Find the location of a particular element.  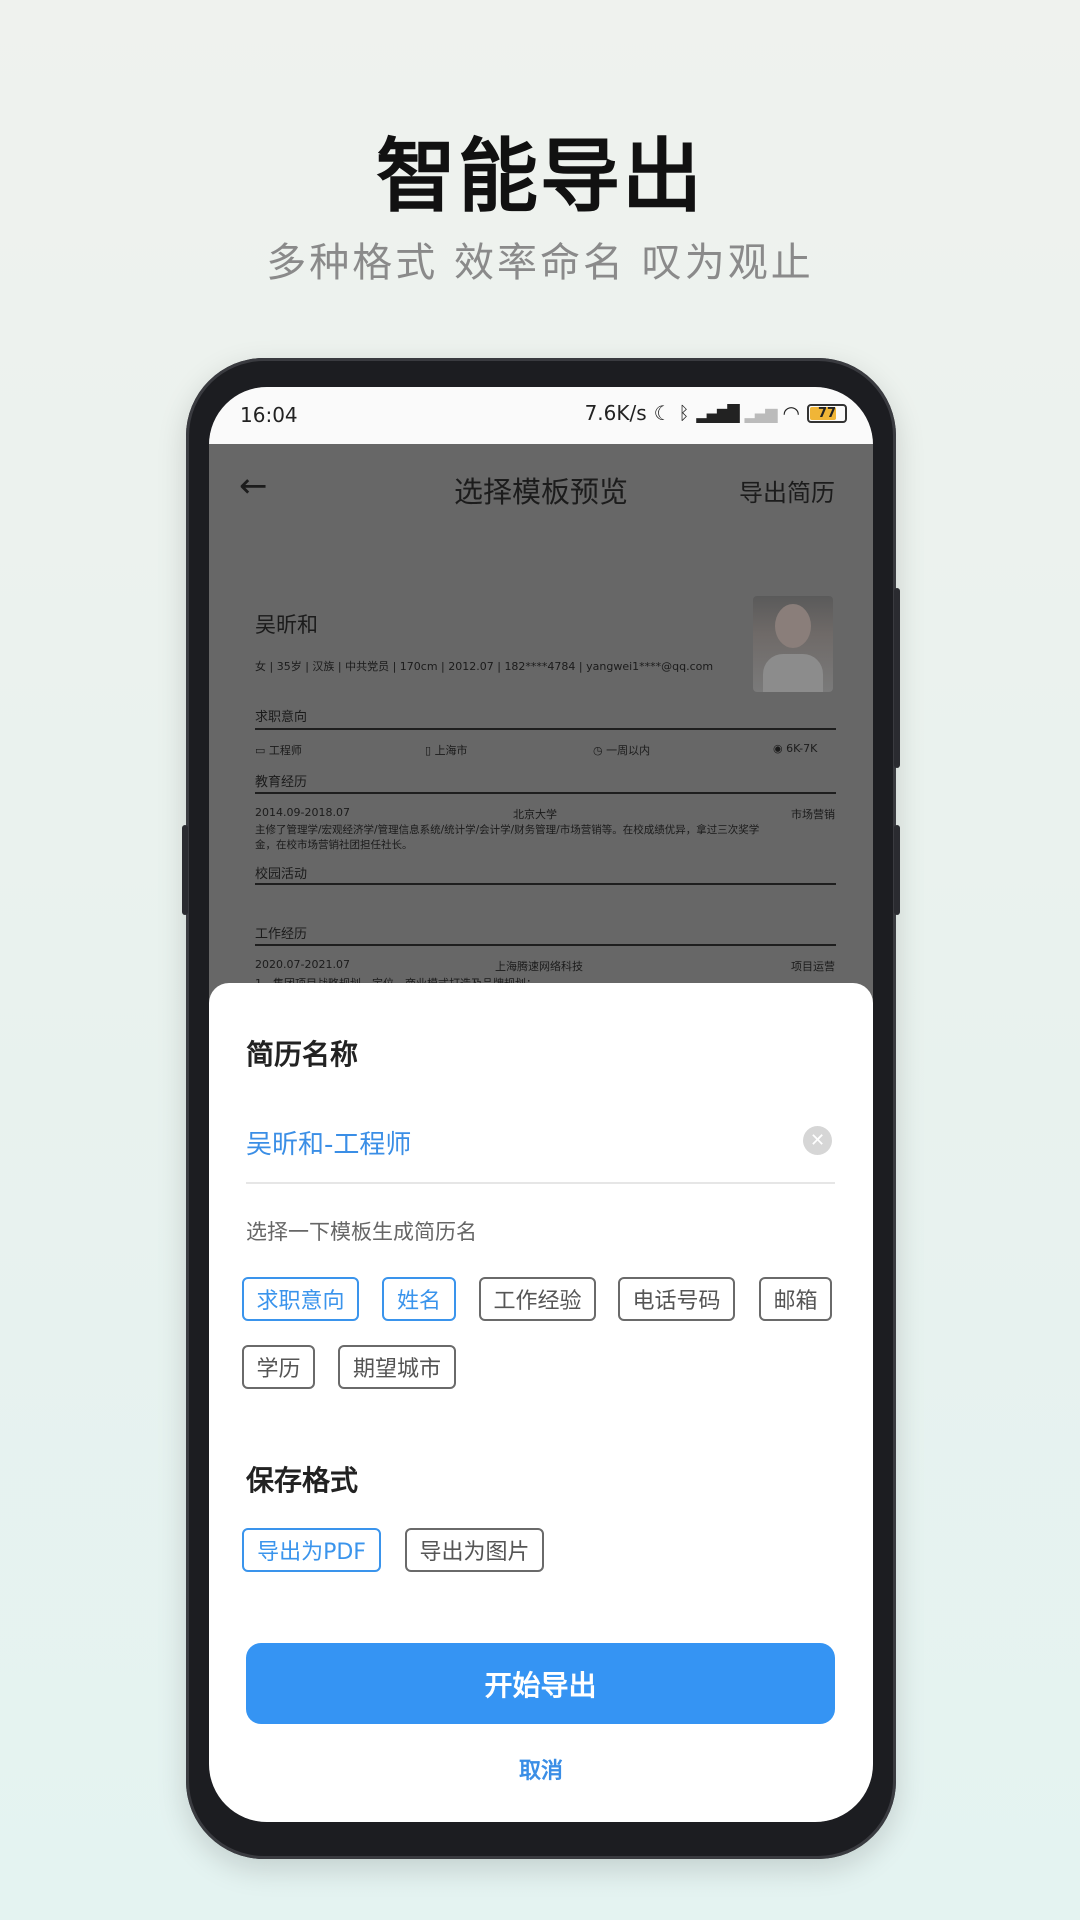

chip-name: 姓名 is located at coordinates (419, 1299).